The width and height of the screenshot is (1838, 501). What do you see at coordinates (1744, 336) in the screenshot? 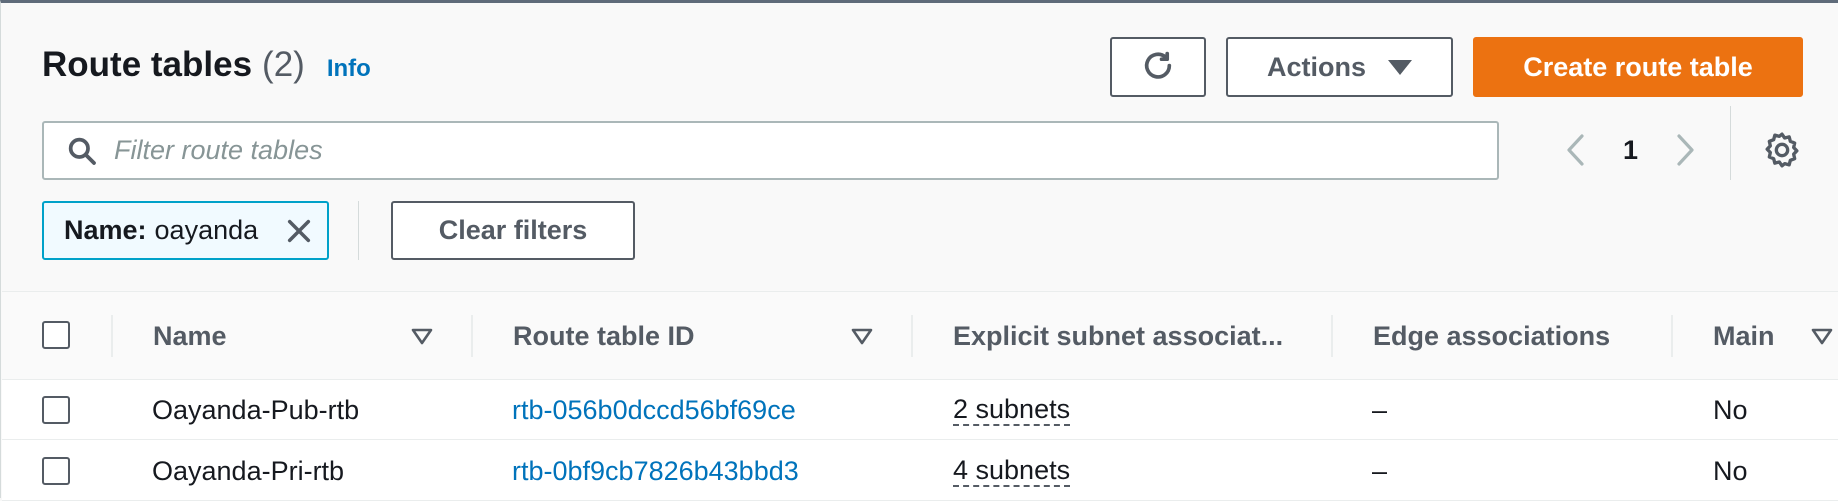
I see `column-header-main: Main` at bounding box center [1744, 336].